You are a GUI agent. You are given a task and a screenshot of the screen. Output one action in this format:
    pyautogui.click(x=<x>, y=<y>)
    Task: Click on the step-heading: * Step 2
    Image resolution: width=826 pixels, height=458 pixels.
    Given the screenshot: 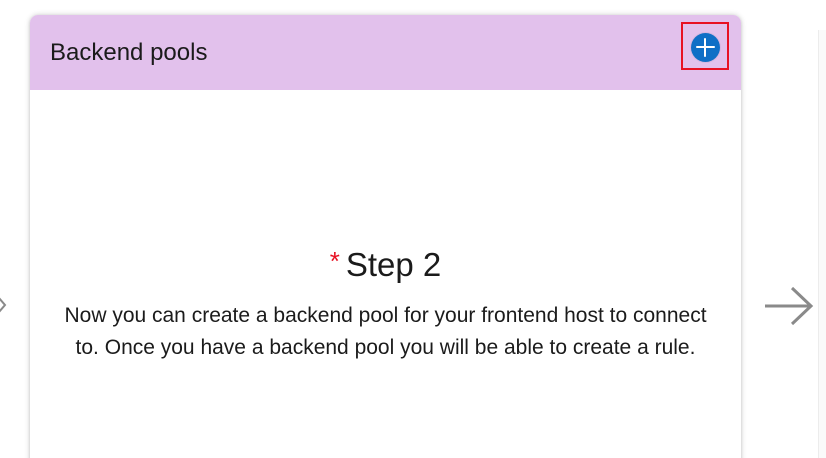 What is the action you would take?
    pyautogui.click(x=385, y=263)
    